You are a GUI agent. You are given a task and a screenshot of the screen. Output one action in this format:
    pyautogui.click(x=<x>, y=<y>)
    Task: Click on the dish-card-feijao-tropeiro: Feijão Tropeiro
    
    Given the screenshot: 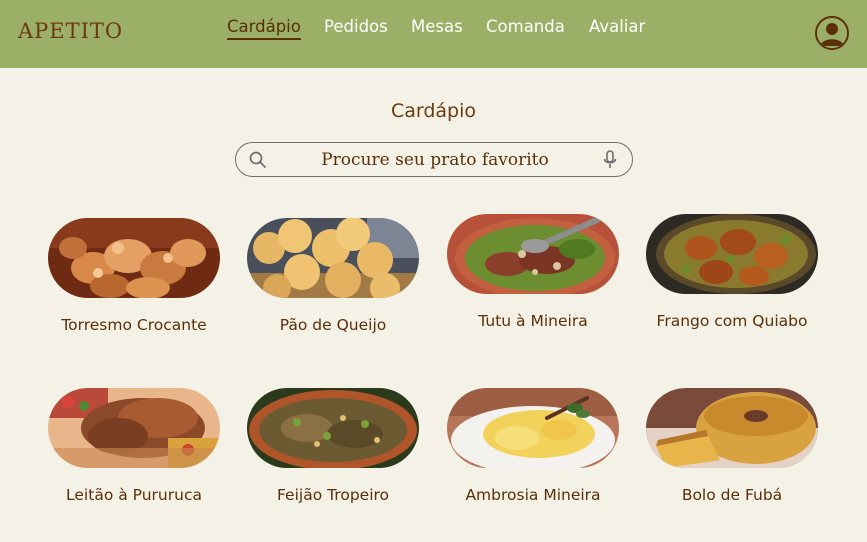 What is the action you would take?
    pyautogui.click(x=333, y=446)
    